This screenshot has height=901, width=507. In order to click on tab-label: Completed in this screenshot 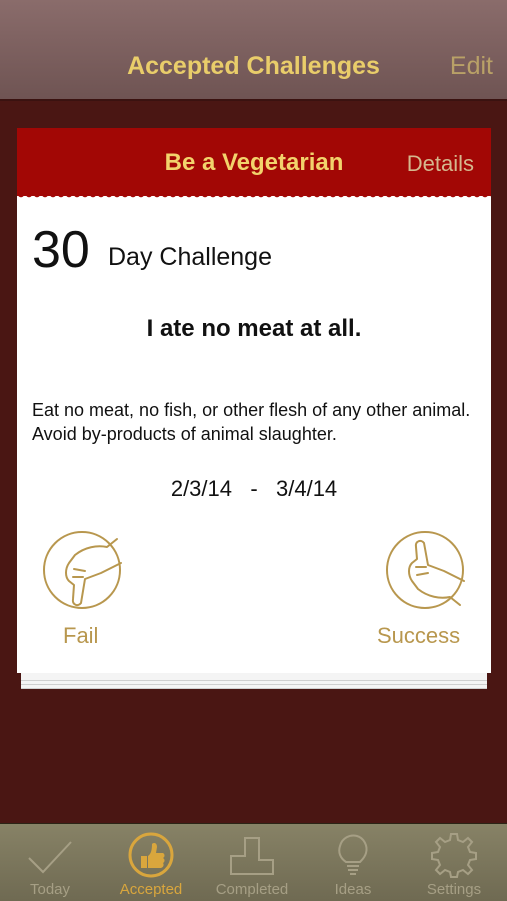, I will do `click(252, 889)`.